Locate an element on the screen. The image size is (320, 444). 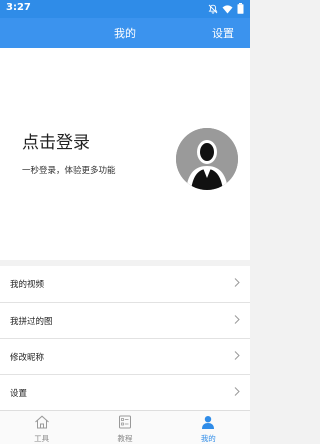
menu-item-label: 修改昵称 is located at coordinates (27, 357).